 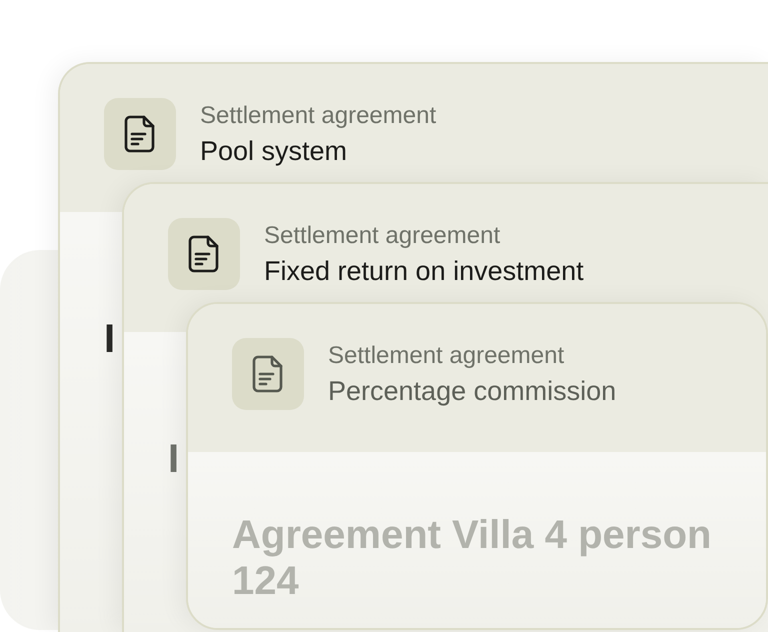 What do you see at coordinates (472, 535) in the screenshot?
I see `agreement-name: Agreement Villa 4 person` at bounding box center [472, 535].